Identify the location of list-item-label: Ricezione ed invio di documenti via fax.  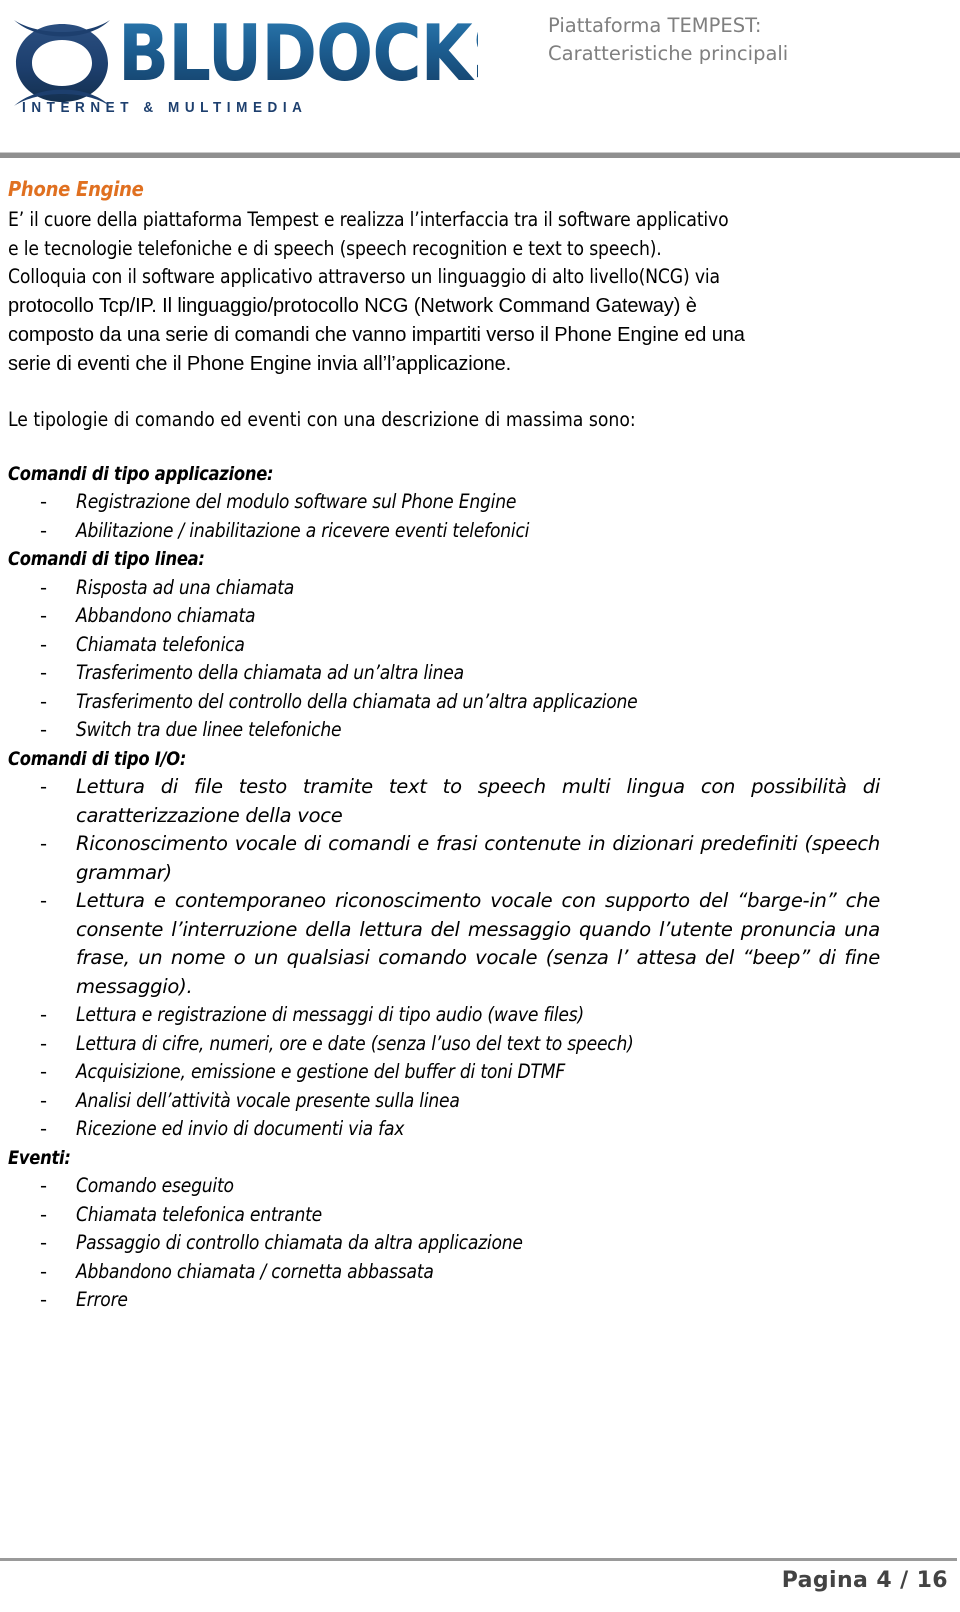
(240, 1128).